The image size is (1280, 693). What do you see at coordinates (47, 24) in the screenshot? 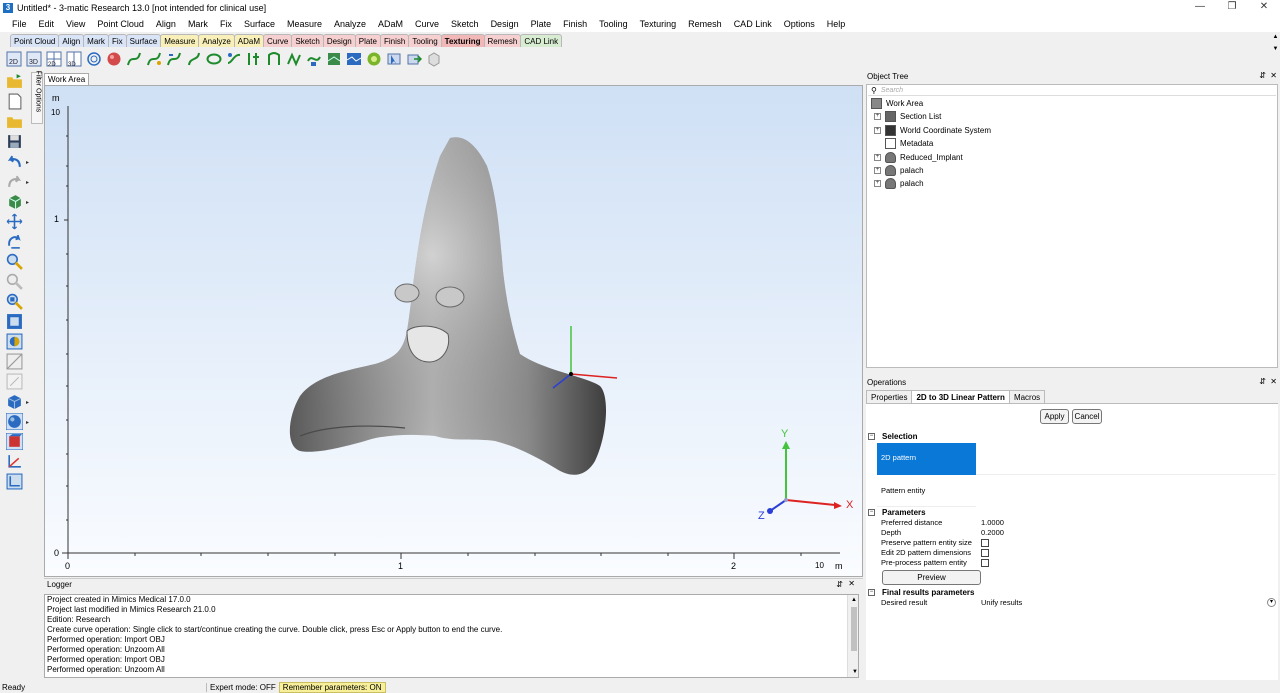
I see `menu-edit: Edit` at bounding box center [47, 24].